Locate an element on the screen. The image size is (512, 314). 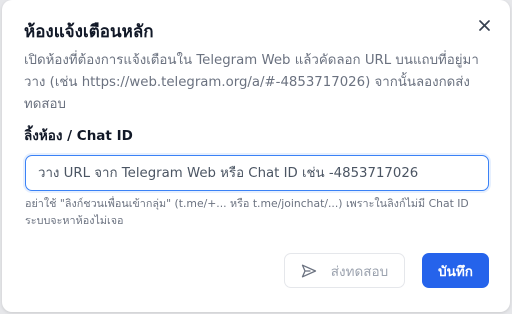
send-test-button: ส่งทดสอบ is located at coordinates (344, 270).